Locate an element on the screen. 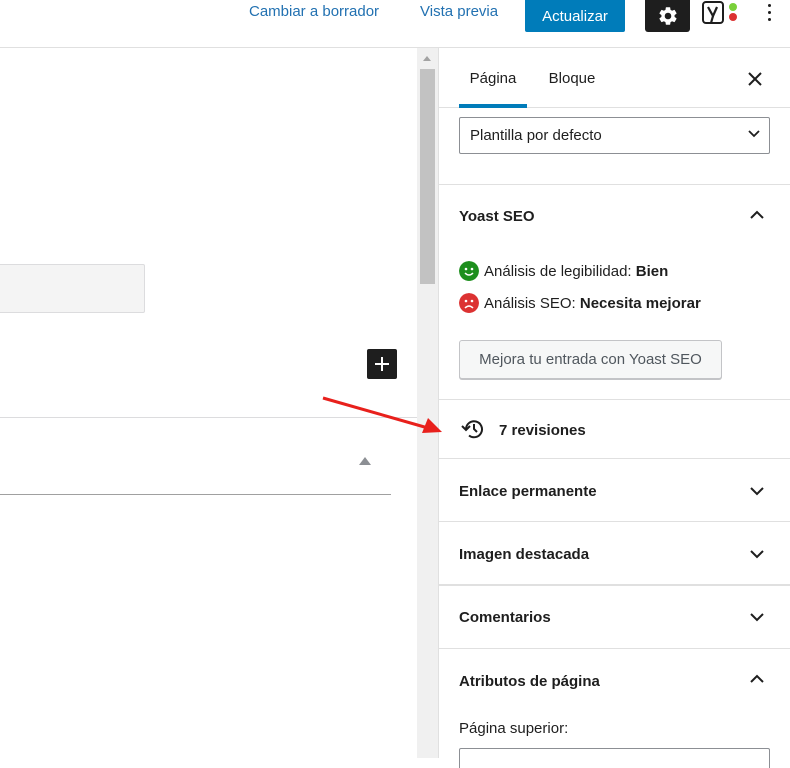  featured-image-panel-title: Imagen destacada is located at coordinates (524, 554).